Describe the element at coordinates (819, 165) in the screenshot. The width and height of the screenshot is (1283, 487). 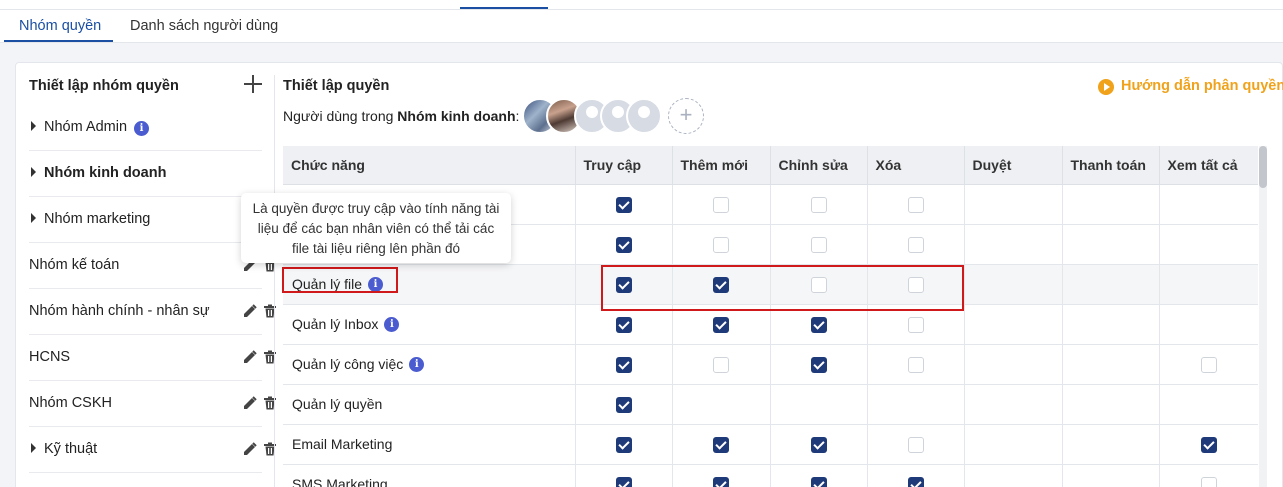
I see `column-header: Chỉnh sửa` at that location.